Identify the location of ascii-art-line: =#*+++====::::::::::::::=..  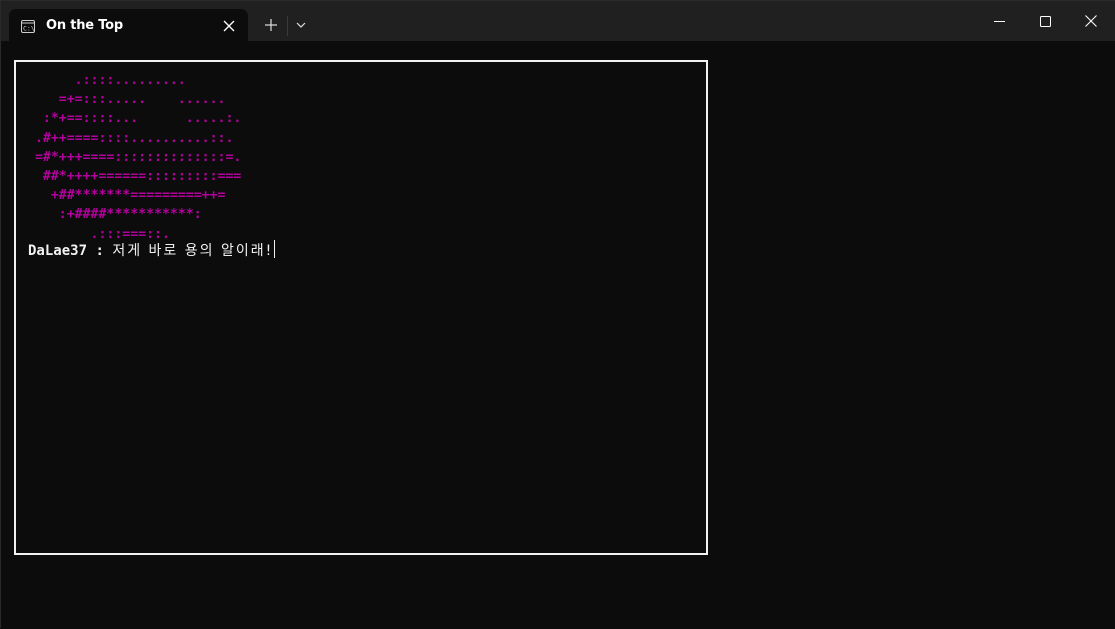
(134, 157).